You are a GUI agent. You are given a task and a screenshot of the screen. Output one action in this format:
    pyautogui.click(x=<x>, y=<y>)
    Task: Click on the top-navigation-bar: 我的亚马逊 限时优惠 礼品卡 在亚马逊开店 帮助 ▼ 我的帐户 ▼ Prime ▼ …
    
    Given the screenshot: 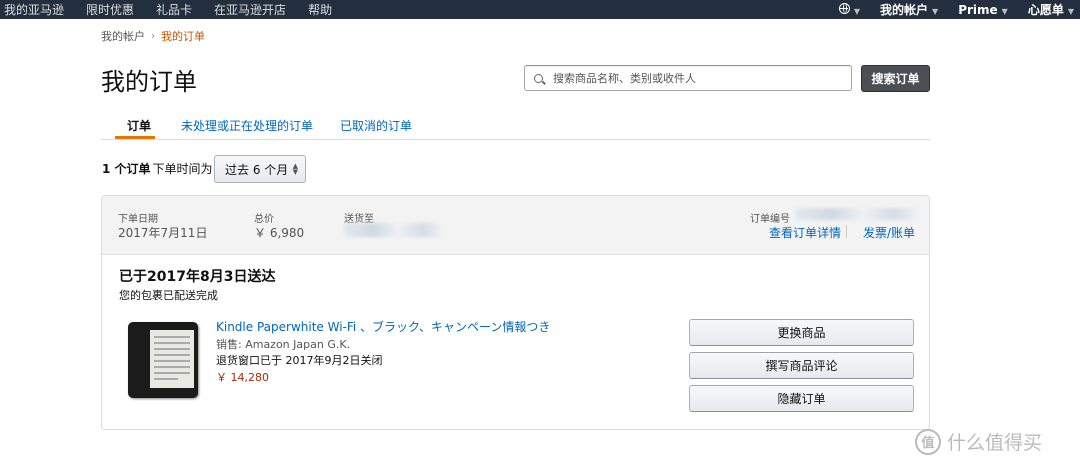 What is the action you would take?
    pyautogui.click(x=540, y=9)
    